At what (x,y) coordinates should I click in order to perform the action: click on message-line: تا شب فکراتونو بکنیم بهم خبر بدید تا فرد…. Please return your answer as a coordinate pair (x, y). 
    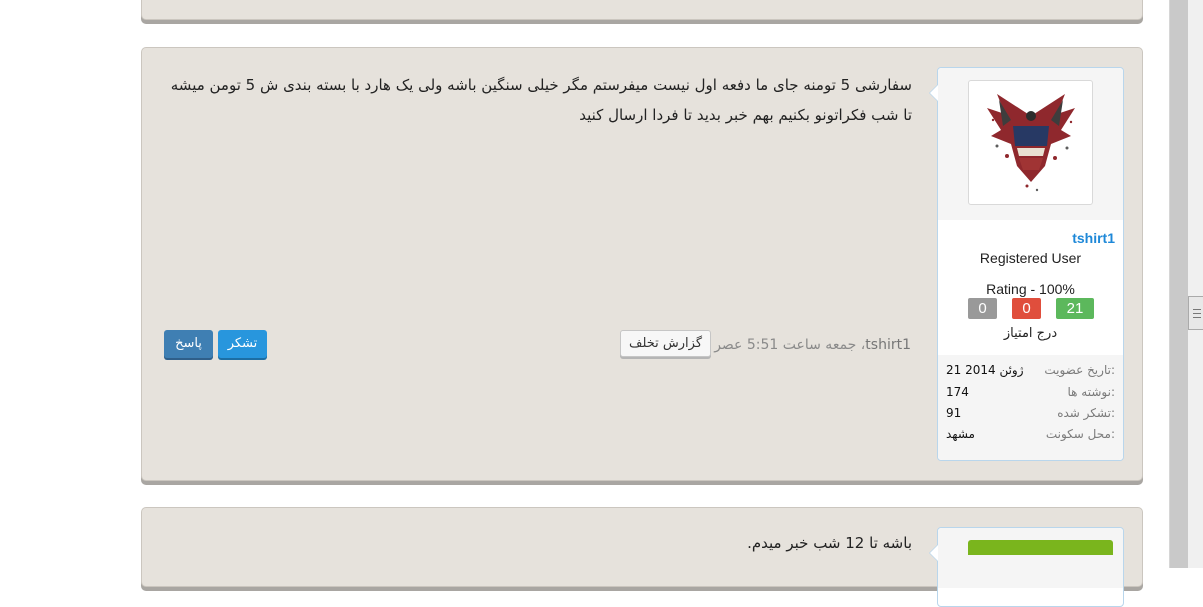
    Looking at the image, I should click on (745, 115).